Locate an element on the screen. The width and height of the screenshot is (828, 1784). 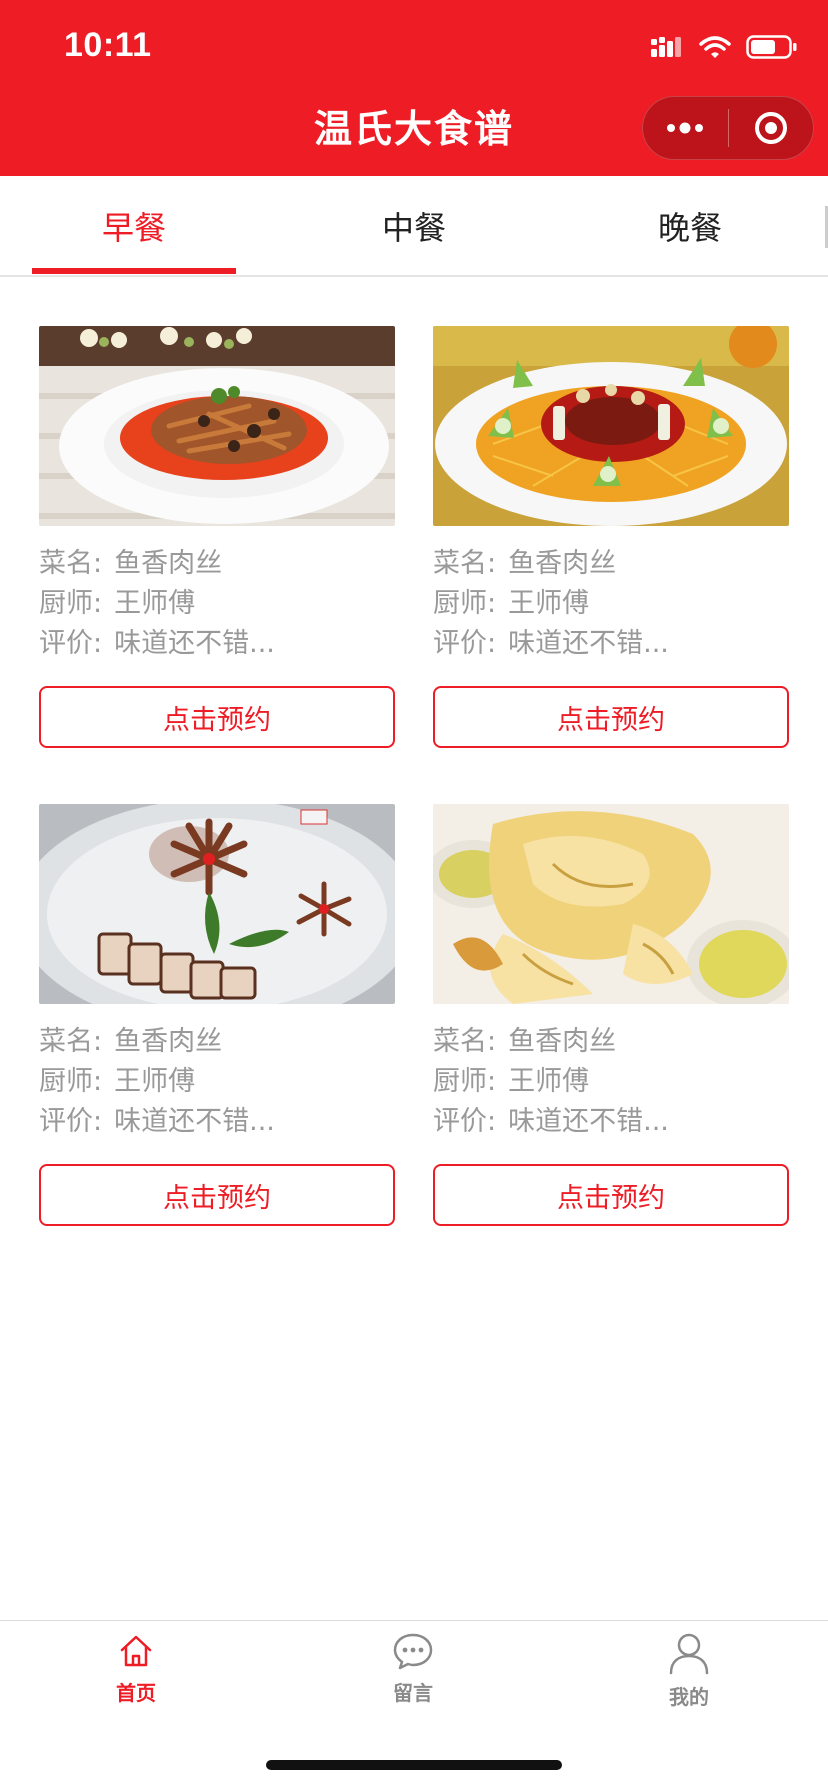
tabbar-label: 留言 is located at coordinates (413, 1693).